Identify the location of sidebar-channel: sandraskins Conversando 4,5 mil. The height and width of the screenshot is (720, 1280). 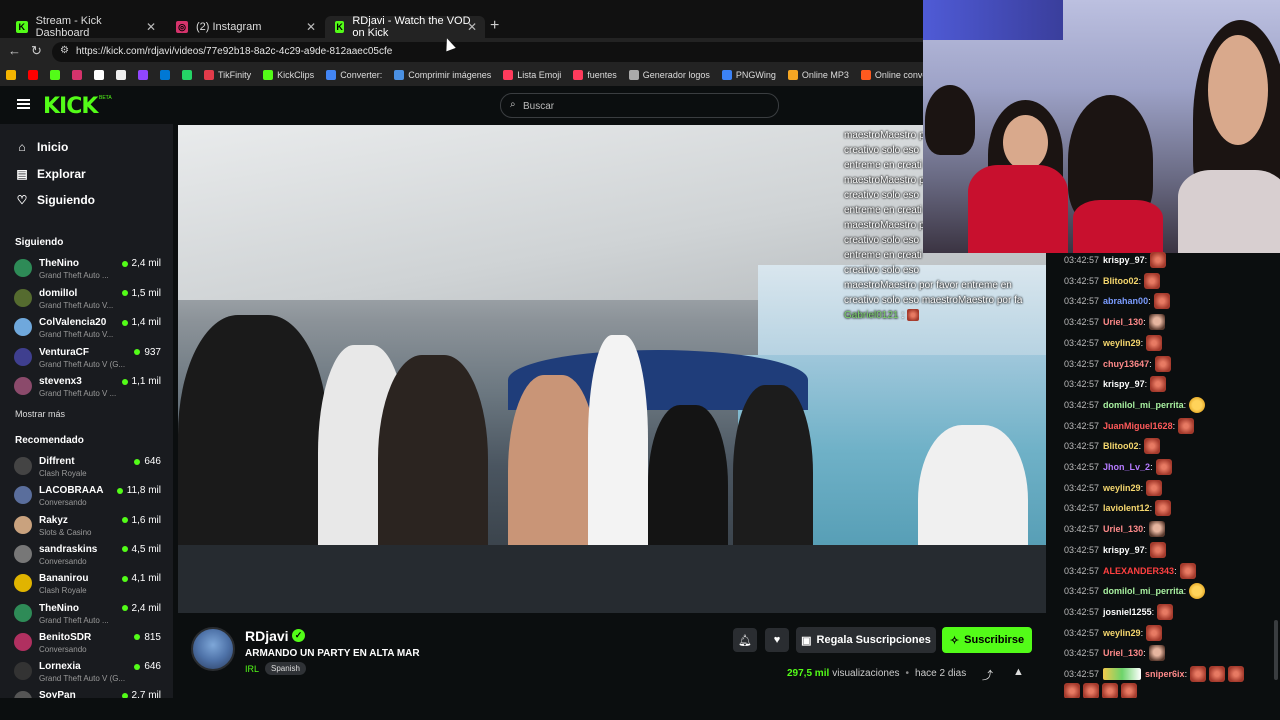
(89, 556).